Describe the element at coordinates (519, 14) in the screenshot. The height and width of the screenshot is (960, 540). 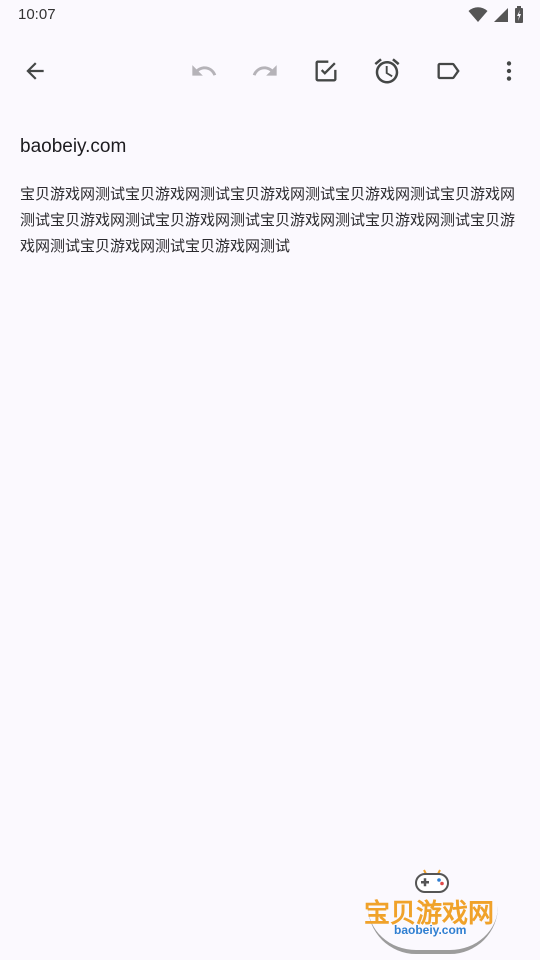
I see `battery-charging-icon` at that location.